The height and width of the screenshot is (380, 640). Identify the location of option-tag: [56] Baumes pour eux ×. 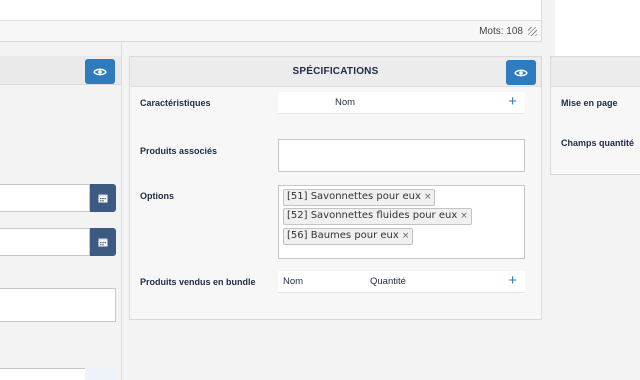
(348, 236).